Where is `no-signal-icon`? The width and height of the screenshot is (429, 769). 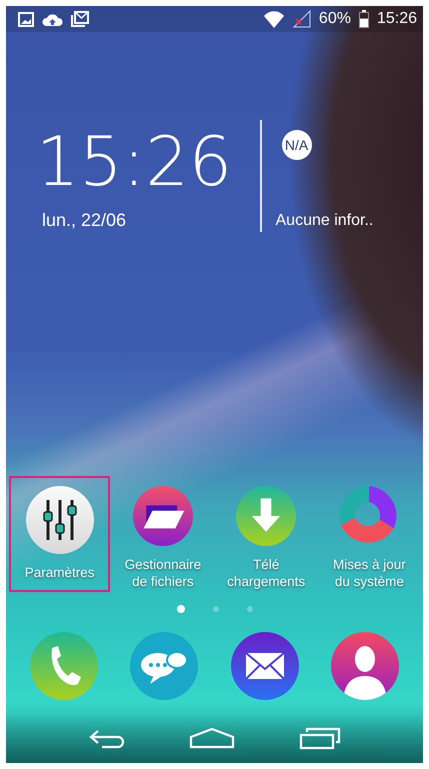
no-signal-icon is located at coordinates (301, 19).